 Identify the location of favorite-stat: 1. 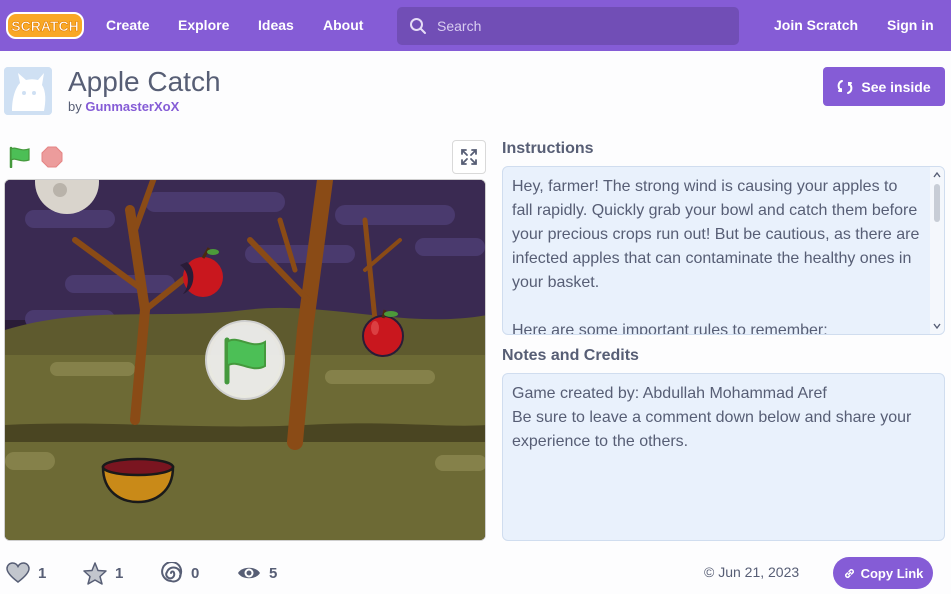
(103, 573).